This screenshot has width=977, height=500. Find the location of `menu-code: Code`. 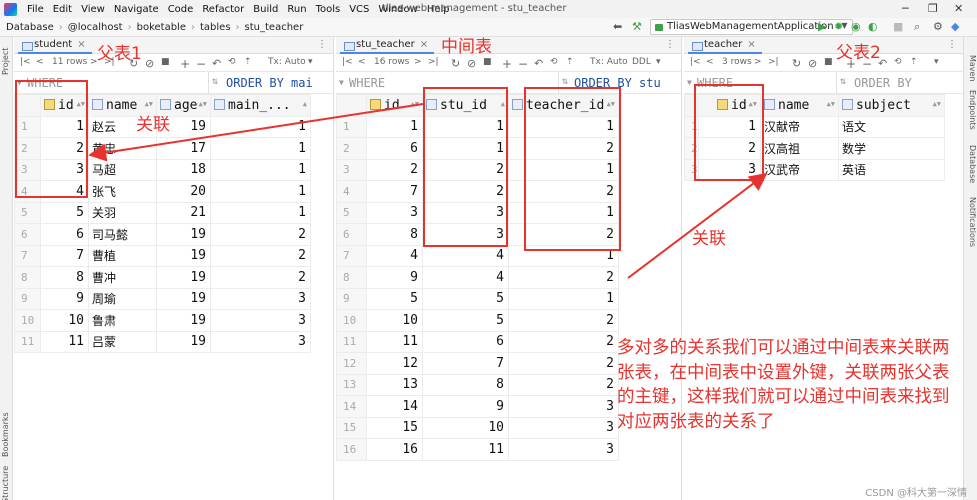

menu-code: Code is located at coordinates (181, 9).